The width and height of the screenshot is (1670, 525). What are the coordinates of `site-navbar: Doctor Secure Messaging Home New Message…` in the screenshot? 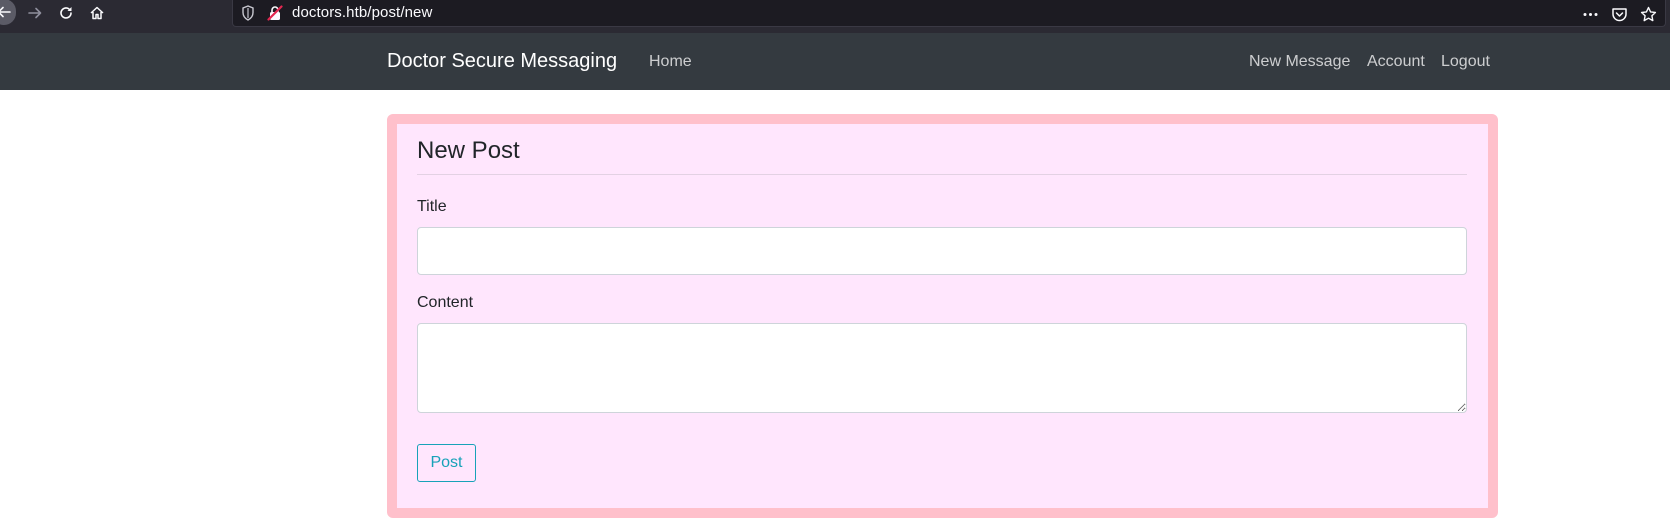 It's located at (835, 61).